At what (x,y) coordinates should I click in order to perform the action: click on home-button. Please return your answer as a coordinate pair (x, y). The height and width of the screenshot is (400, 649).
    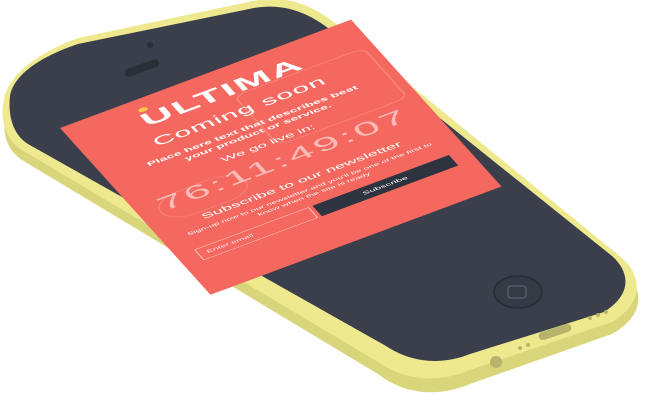
    Looking at the image, I should click on (518, 292).